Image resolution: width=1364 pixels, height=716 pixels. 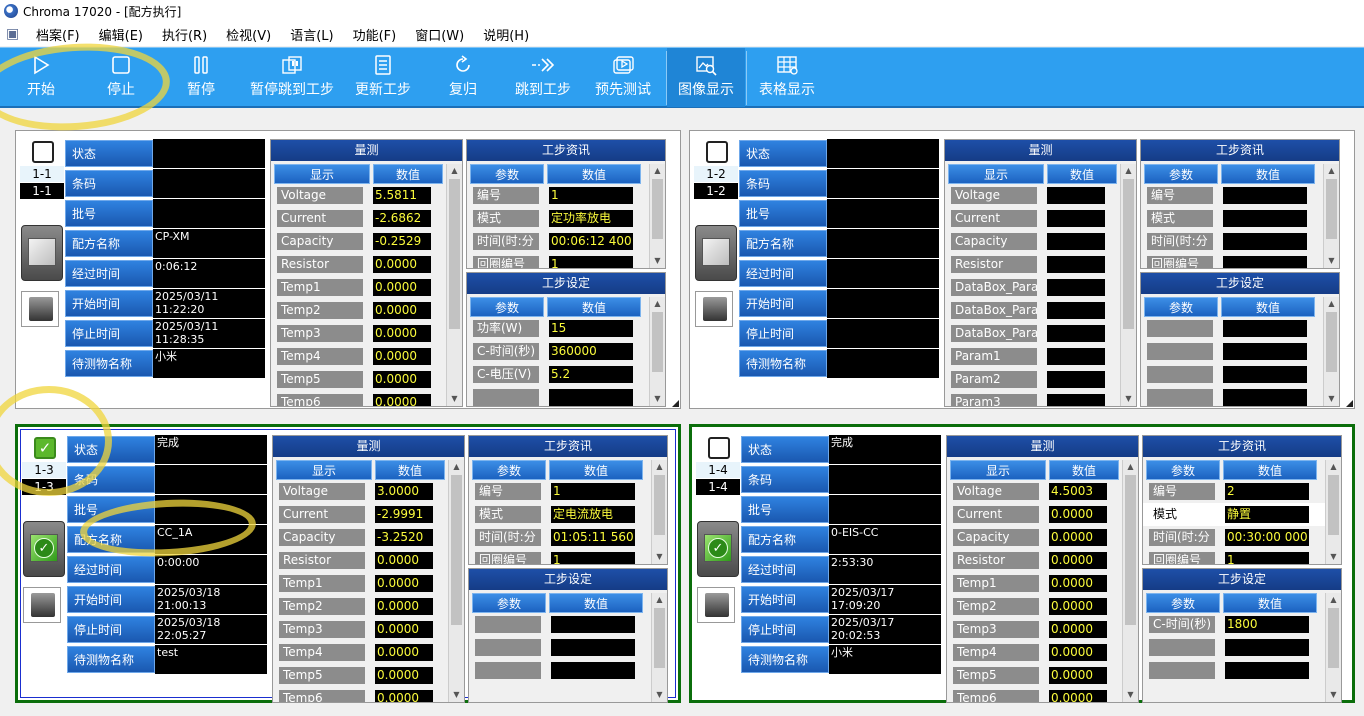 I want to click on step-info-table: 工步资讯 参数 数值 编号 模式 时间(时:分 回圈编号 ▲ ▼, so click(x=1240, y=204).